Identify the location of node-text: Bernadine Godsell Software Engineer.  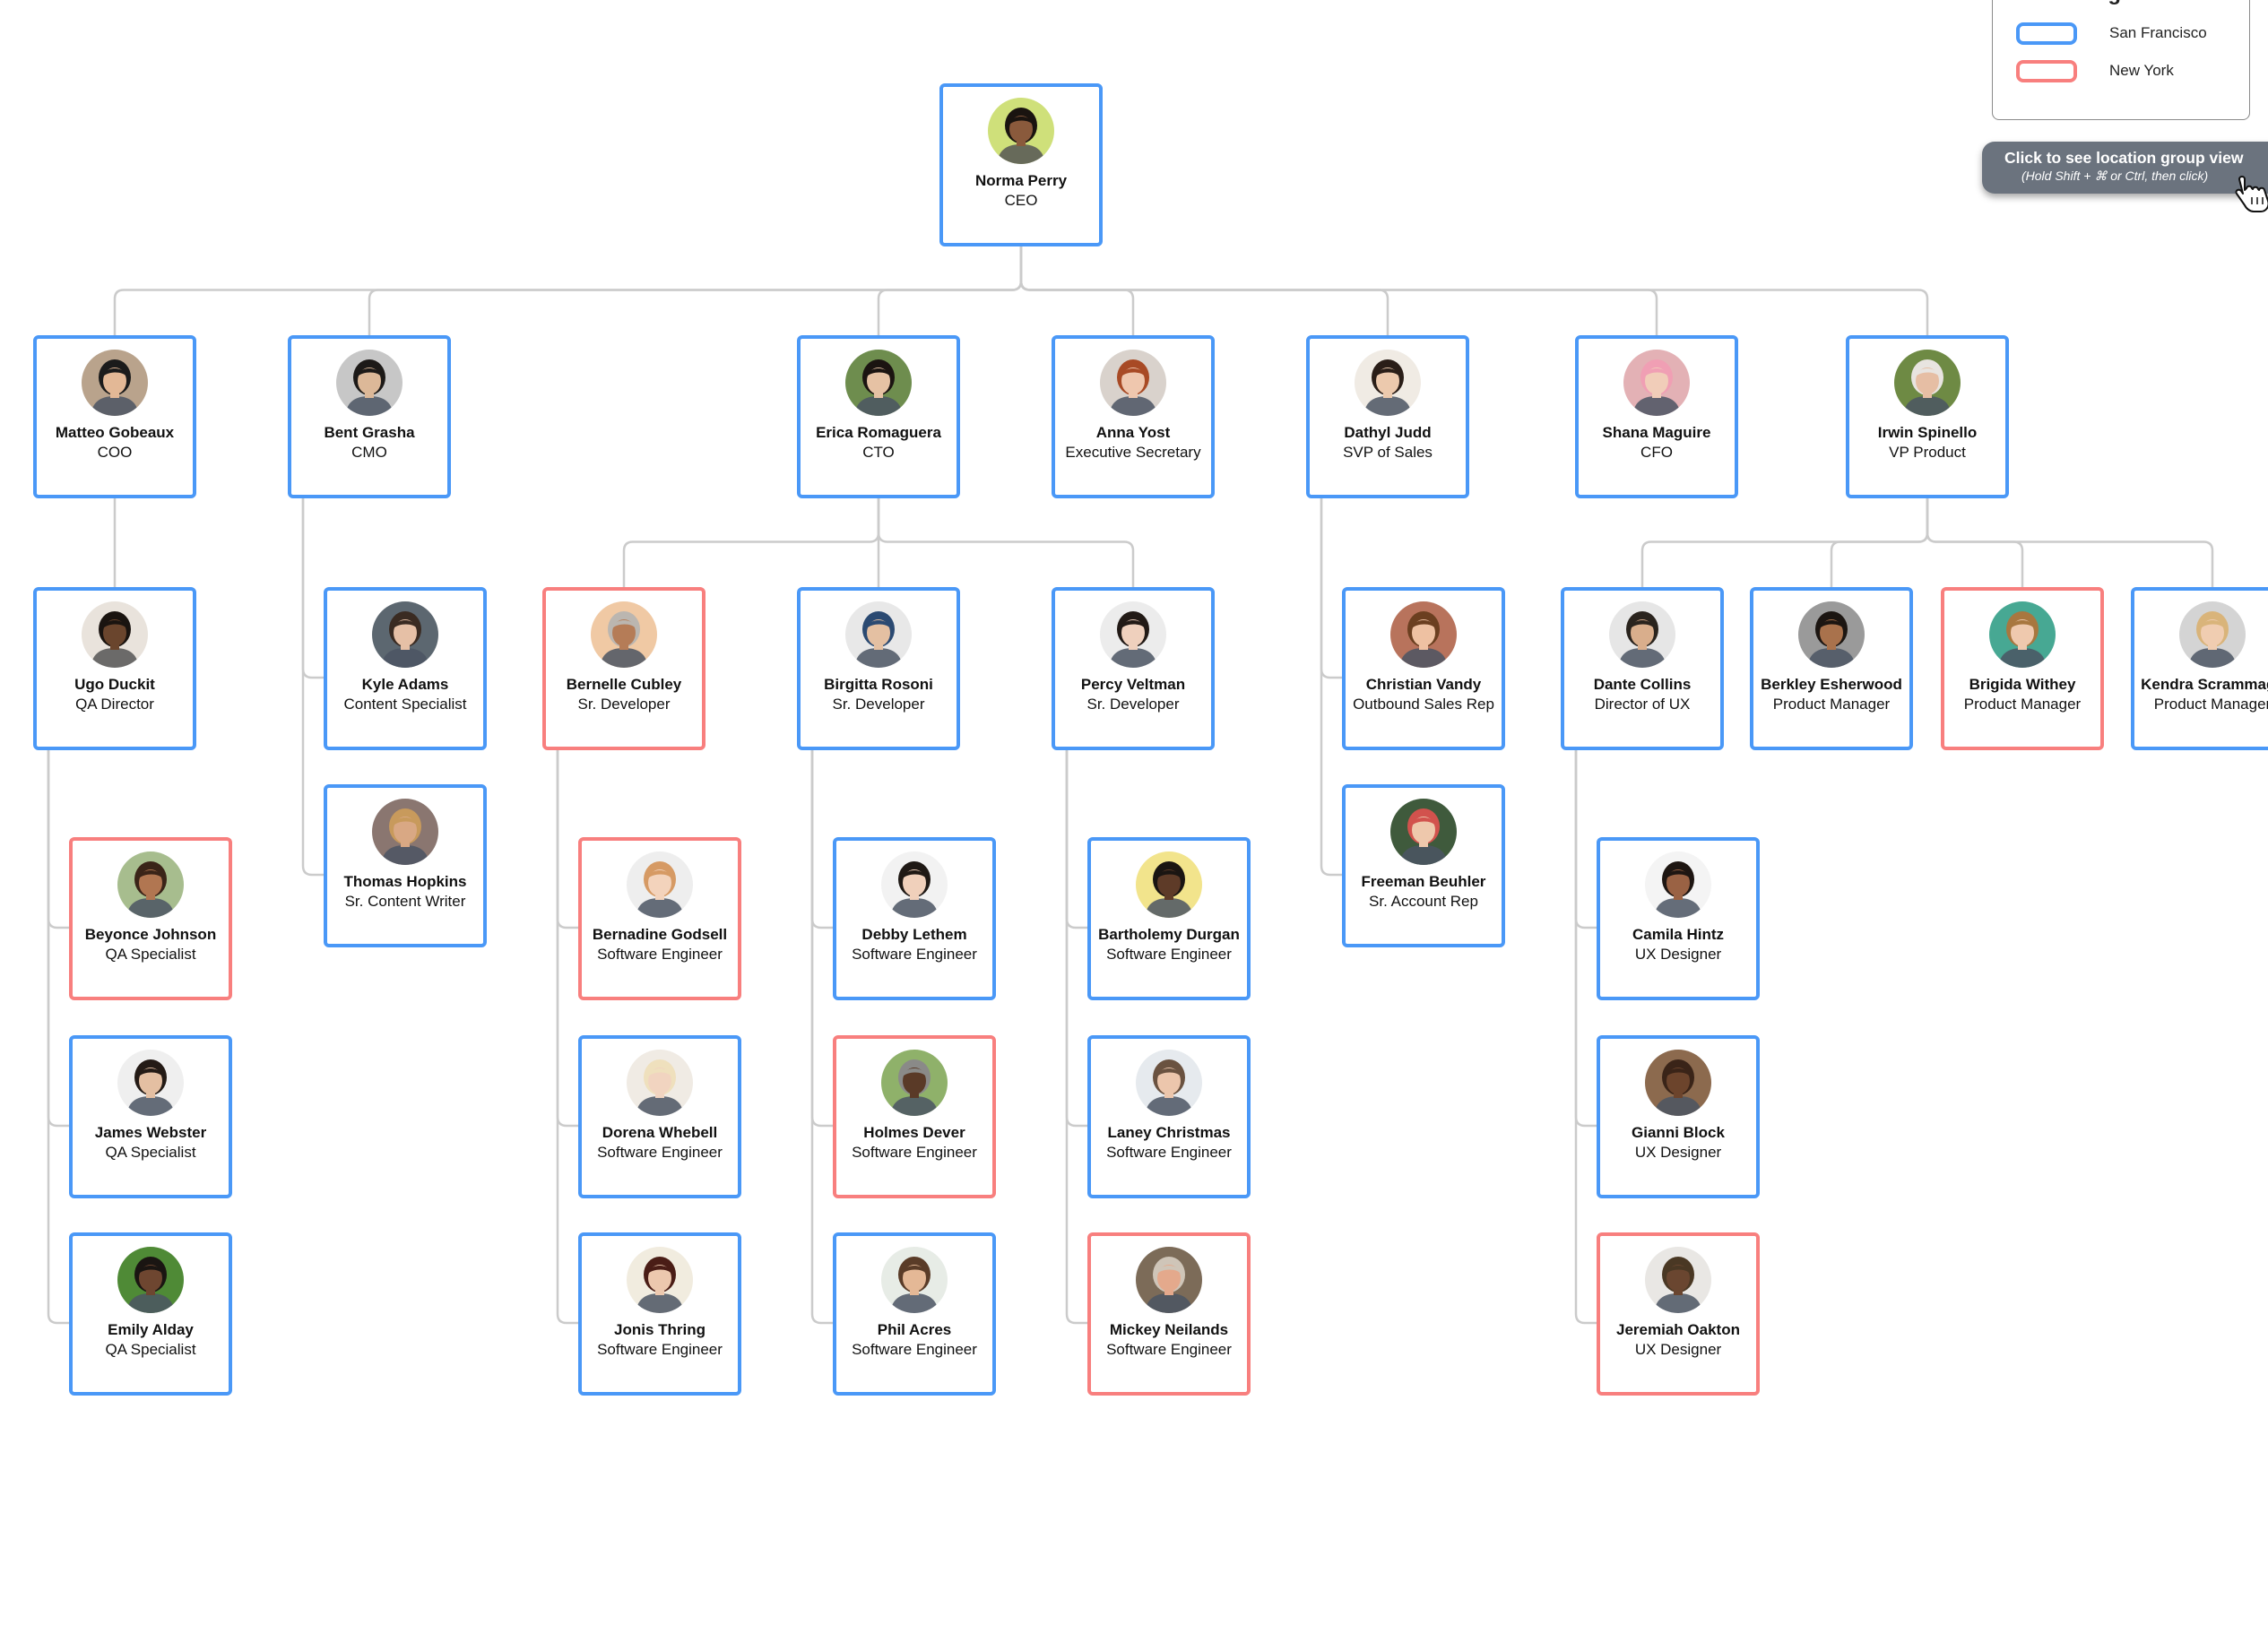
(659, 944).